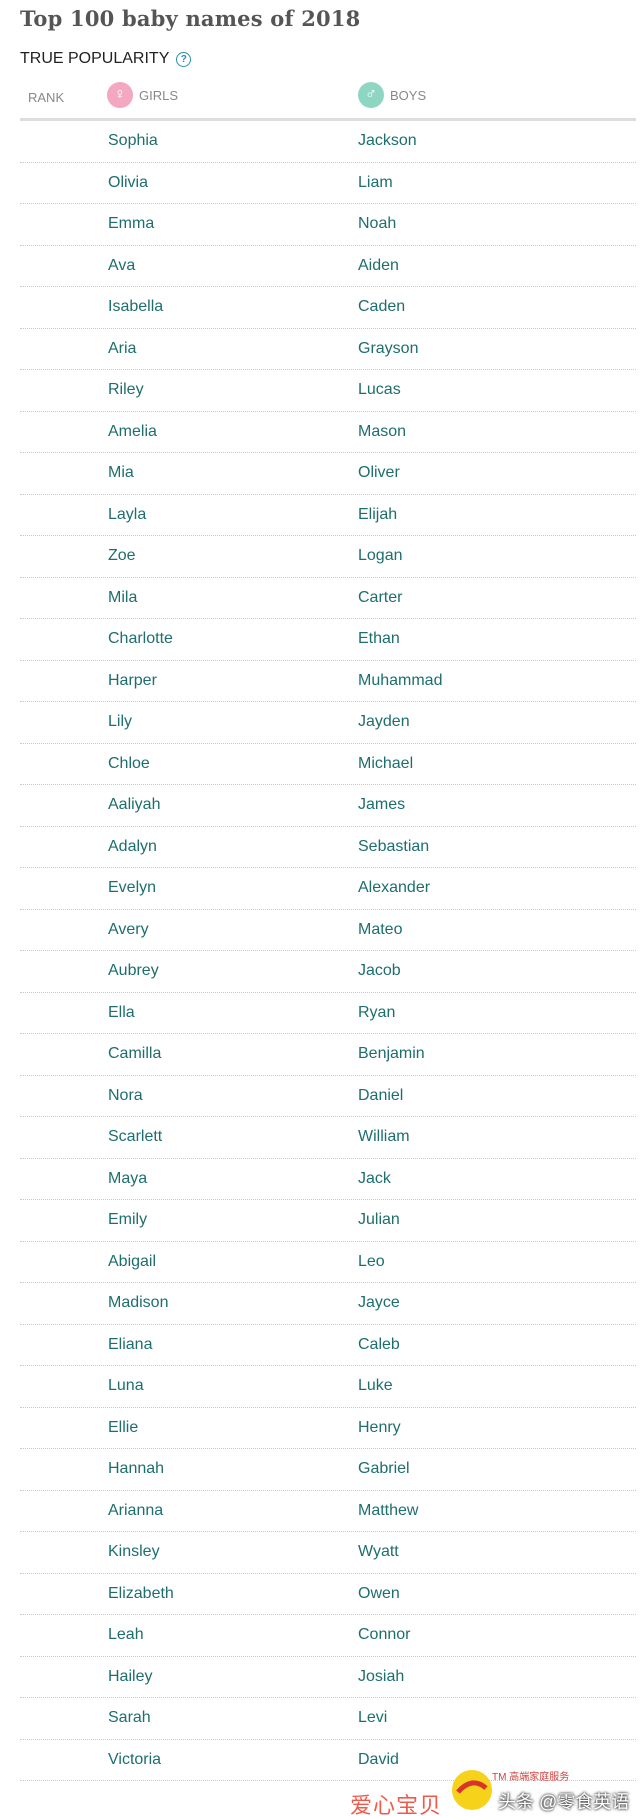 The width and height of the screenshot is (640, 1816). I want to click on girl-name-link: Leah, so click(126, 1635).